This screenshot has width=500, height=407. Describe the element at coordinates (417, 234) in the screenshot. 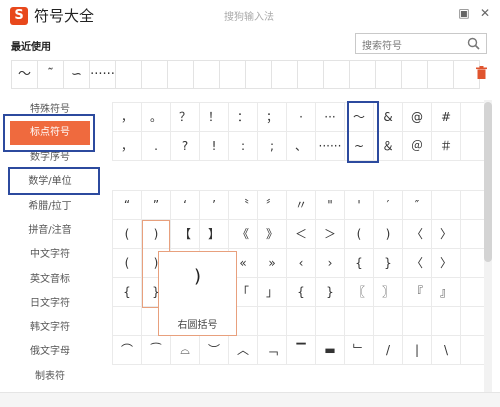

I see `symbol-cell: 〈` at that location.